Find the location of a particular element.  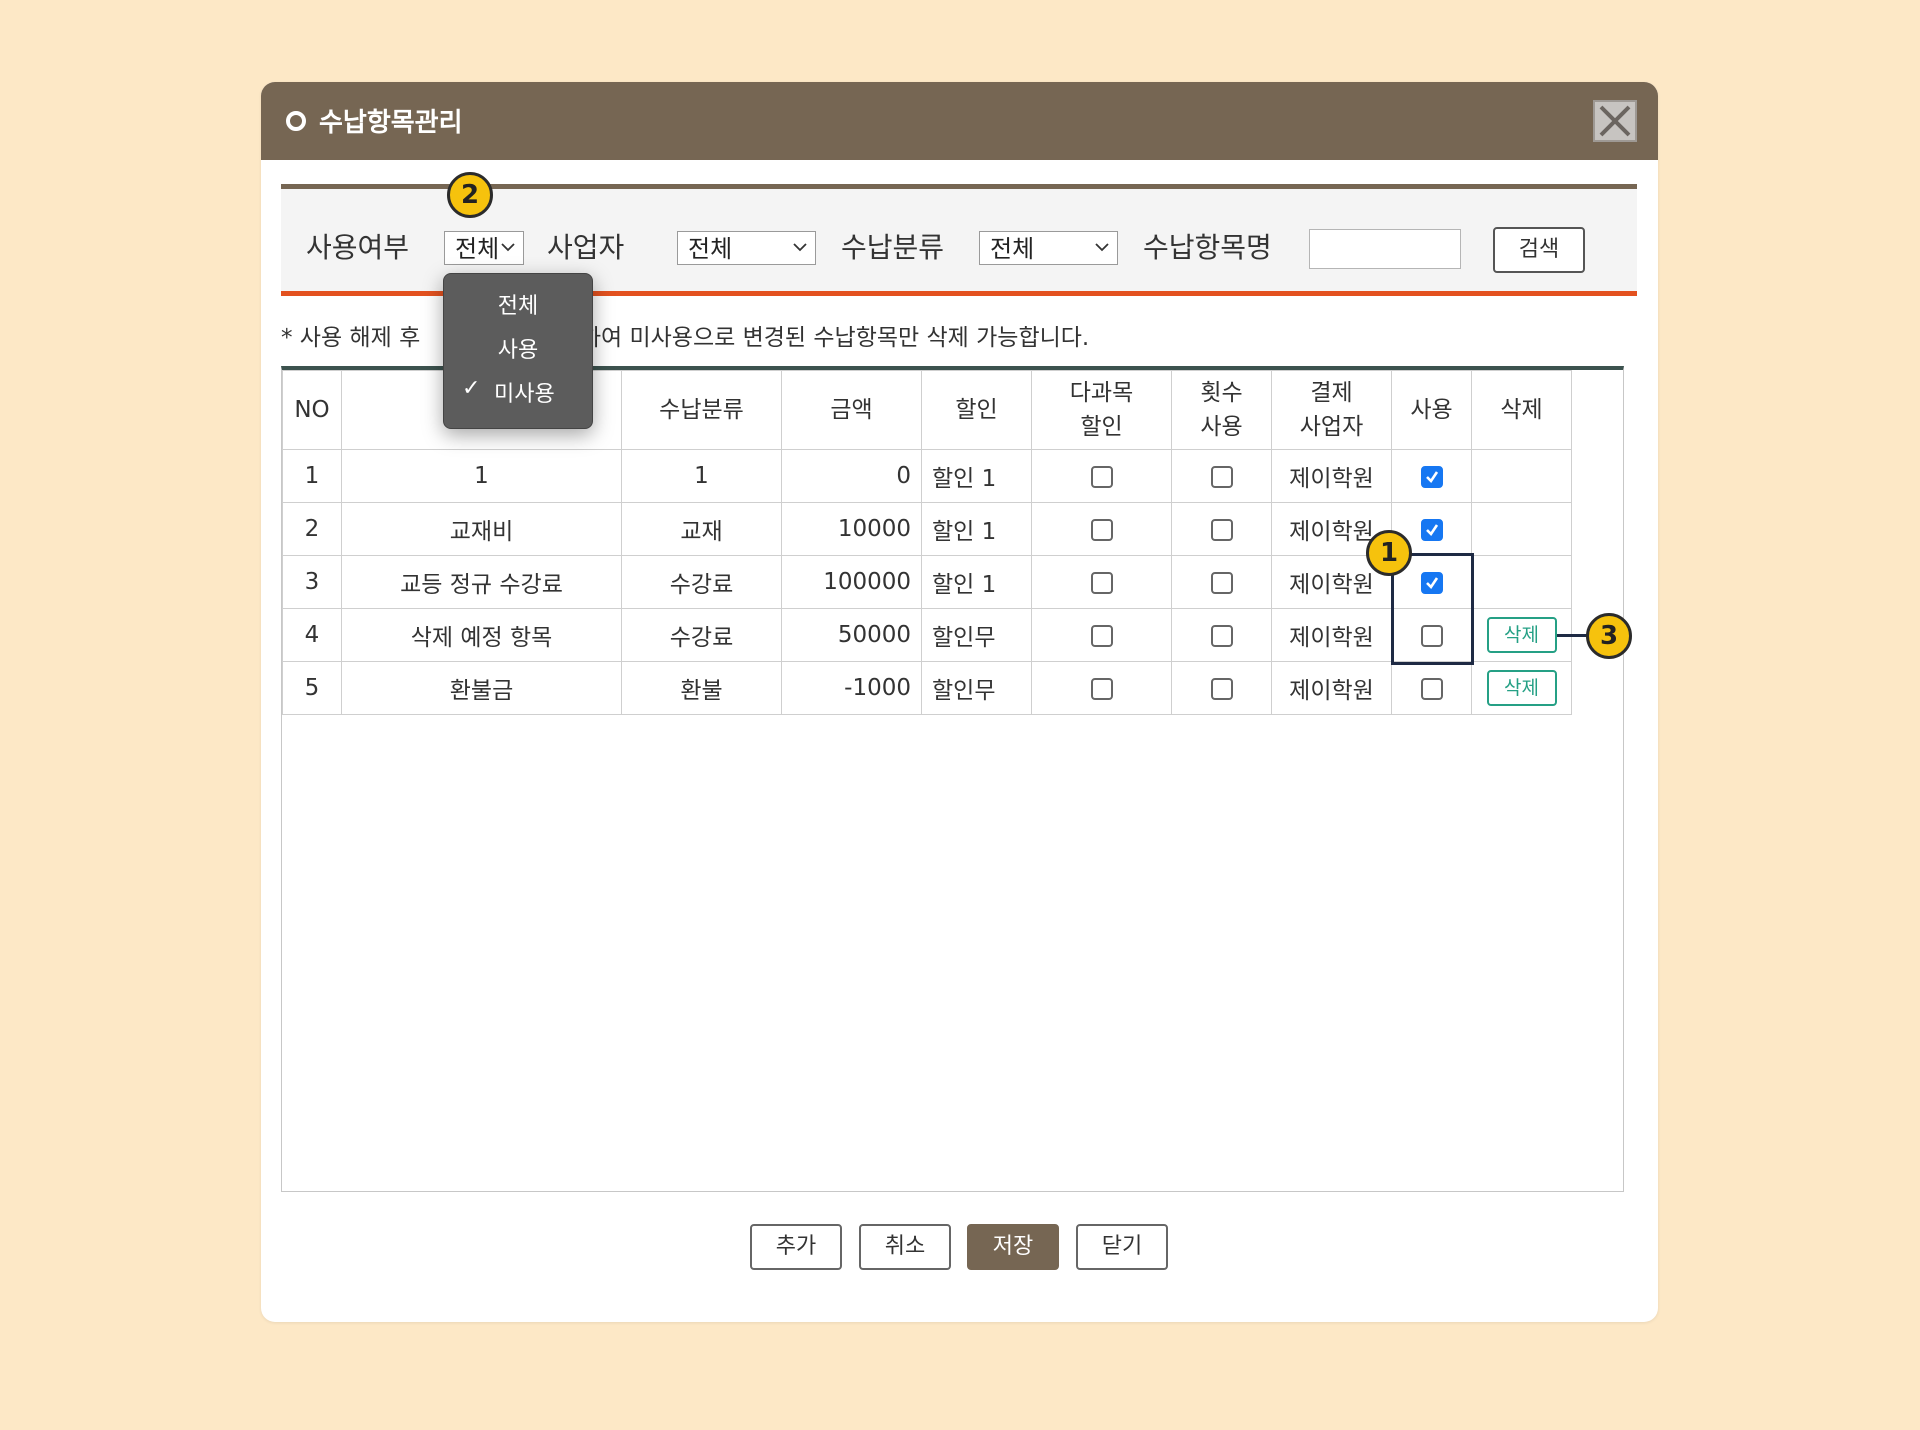

header-payment-biz-line2: 사업자 is located at coordinates (1331, 427).